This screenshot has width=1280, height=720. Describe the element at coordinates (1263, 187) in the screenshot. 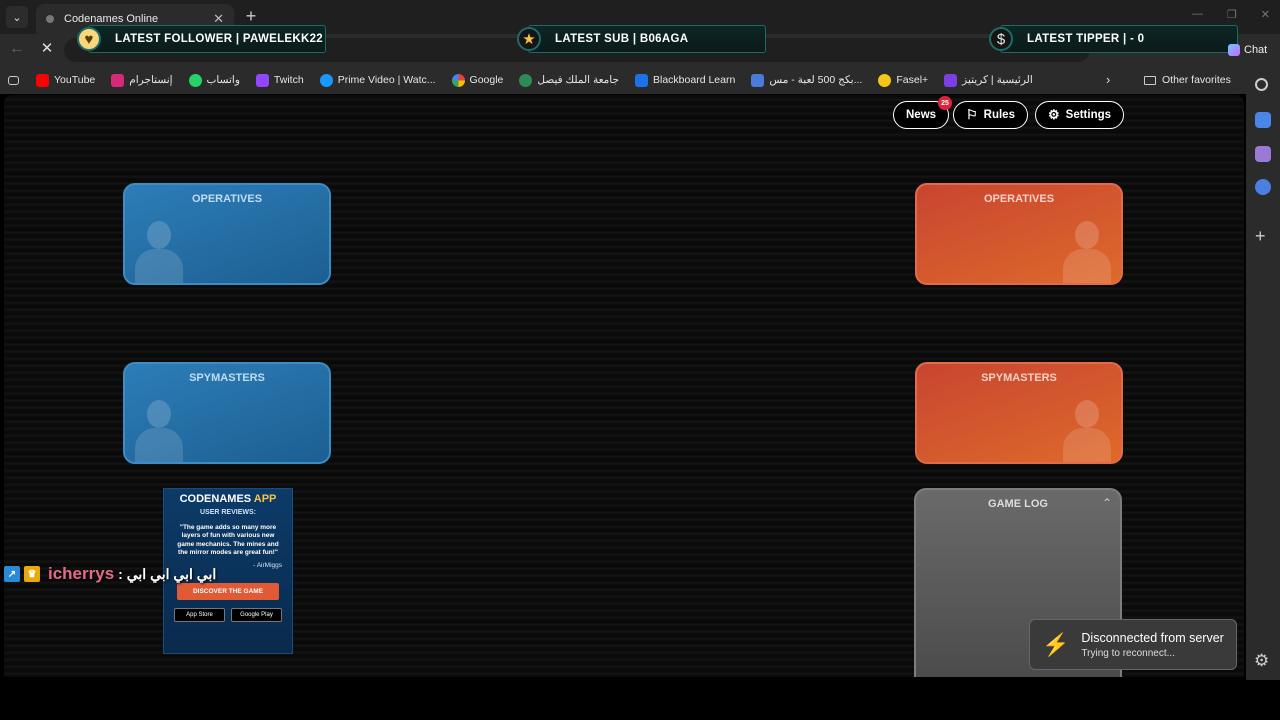

I see `copilot-icon` at that location.